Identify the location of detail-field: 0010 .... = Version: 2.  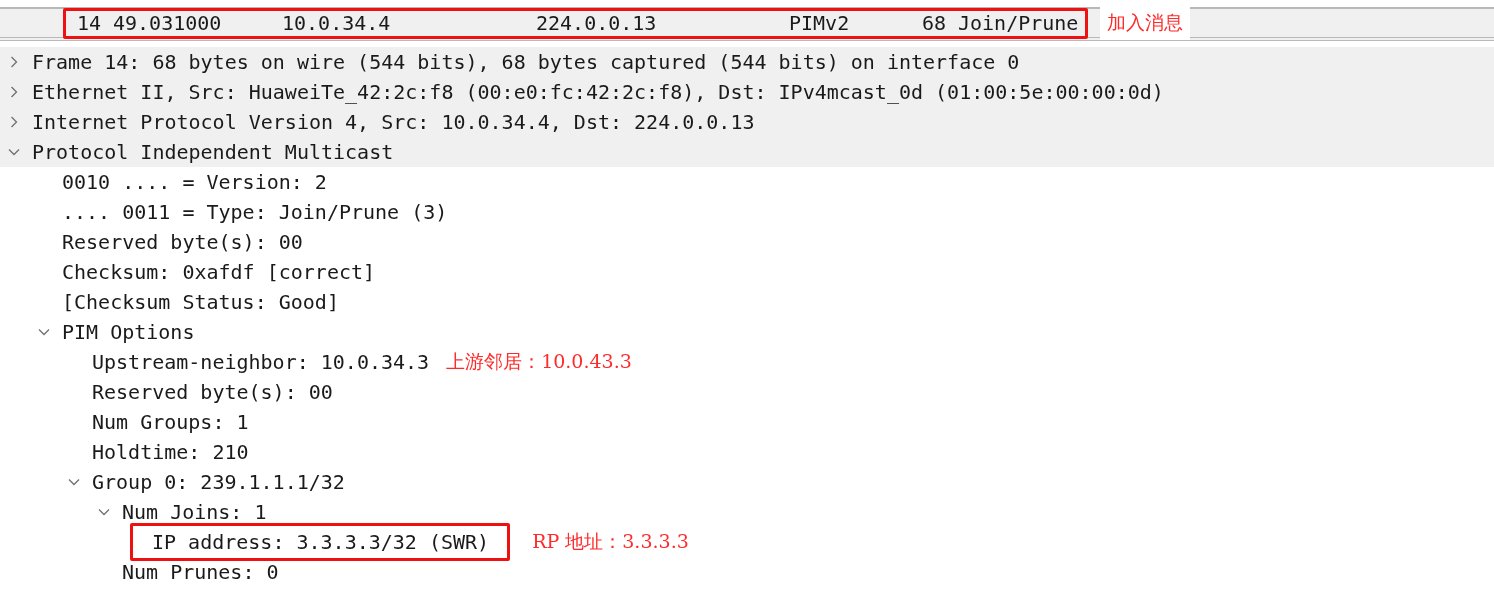
(194, 182).